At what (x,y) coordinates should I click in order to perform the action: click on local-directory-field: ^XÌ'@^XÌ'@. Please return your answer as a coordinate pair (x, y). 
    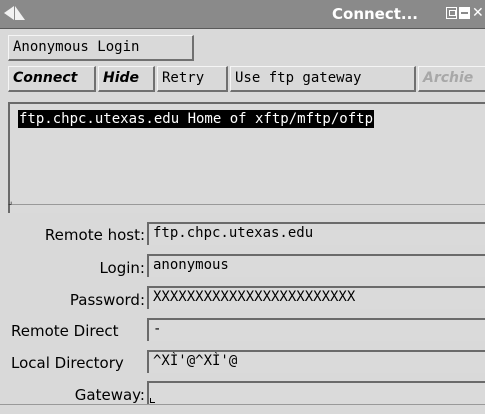
    Looking at the image, I should click on (316, 361).